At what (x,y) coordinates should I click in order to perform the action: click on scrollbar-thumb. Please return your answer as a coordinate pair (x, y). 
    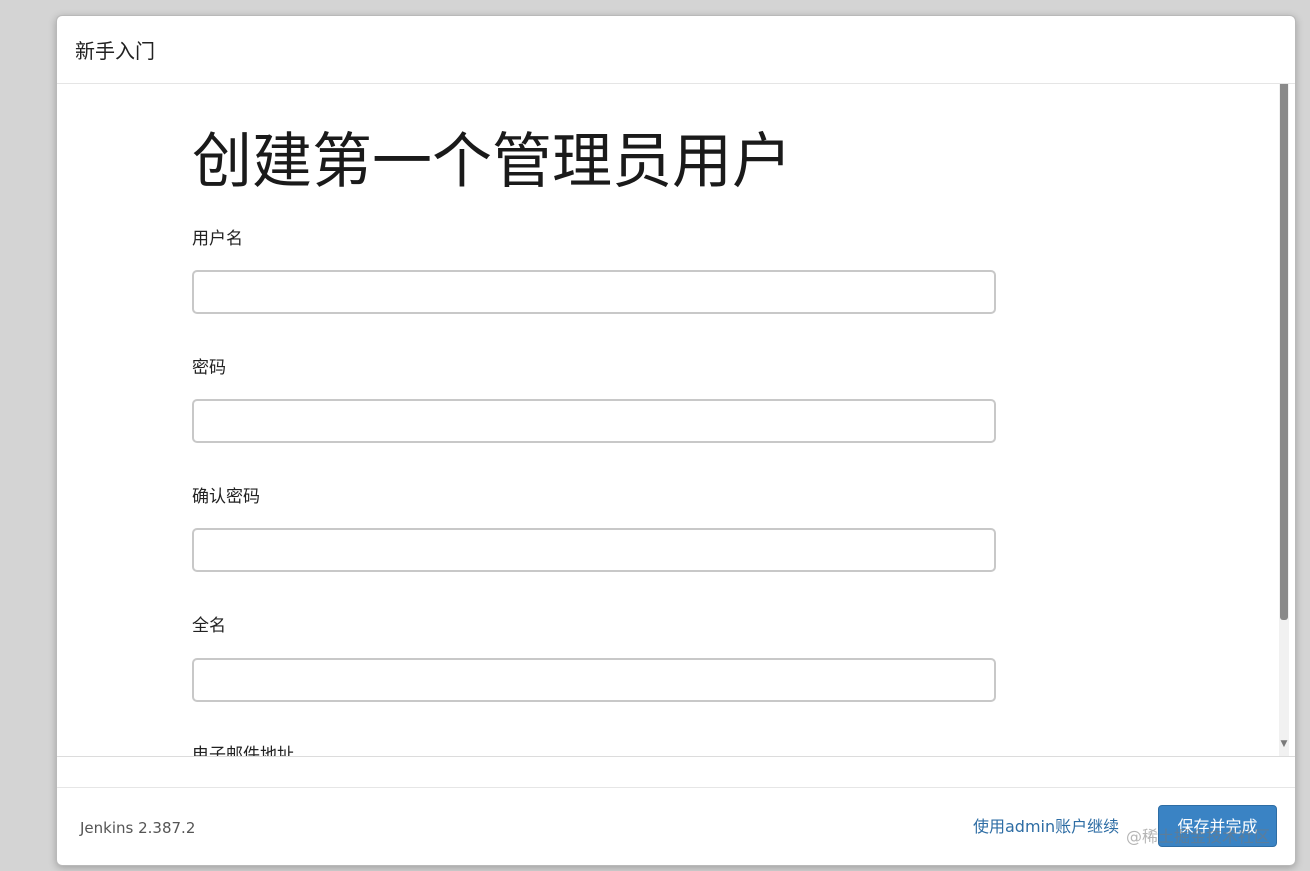
    Looking at the image, I should click on (1284, 352).